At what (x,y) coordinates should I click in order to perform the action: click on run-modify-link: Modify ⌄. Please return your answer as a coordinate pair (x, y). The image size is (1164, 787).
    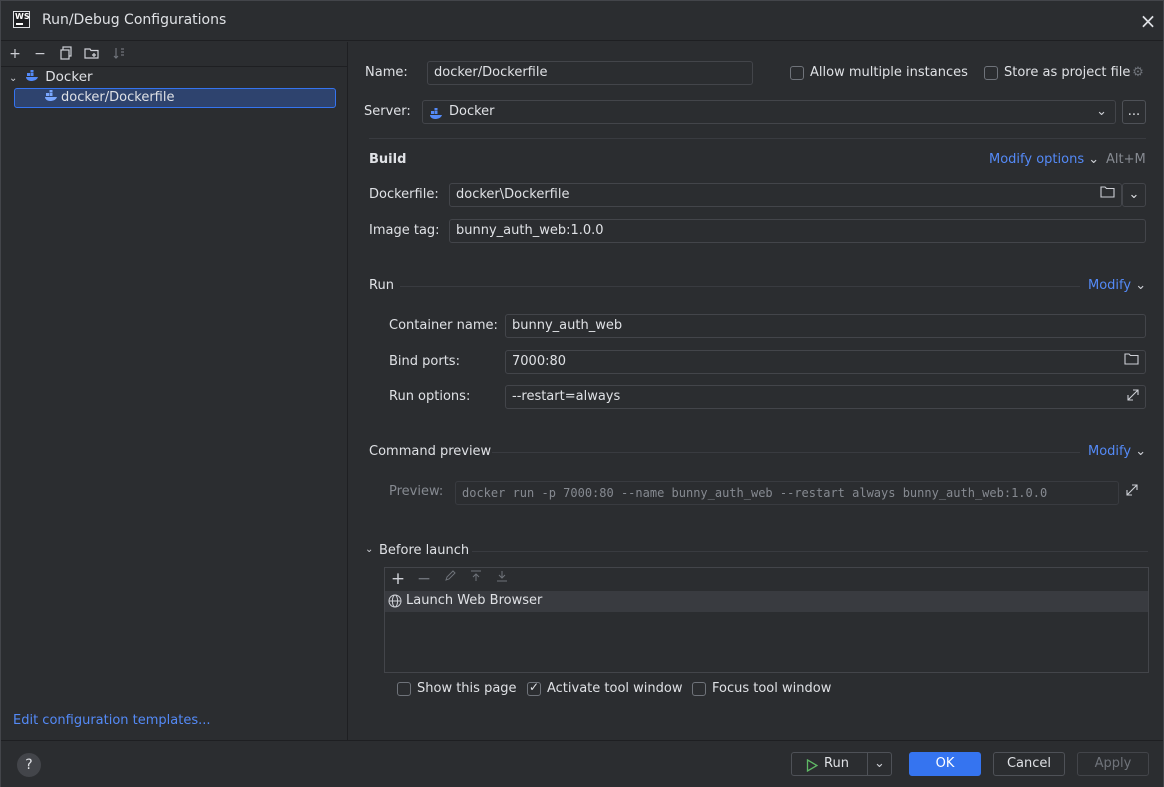
    Looking at the image, I should click on (1117, 285).